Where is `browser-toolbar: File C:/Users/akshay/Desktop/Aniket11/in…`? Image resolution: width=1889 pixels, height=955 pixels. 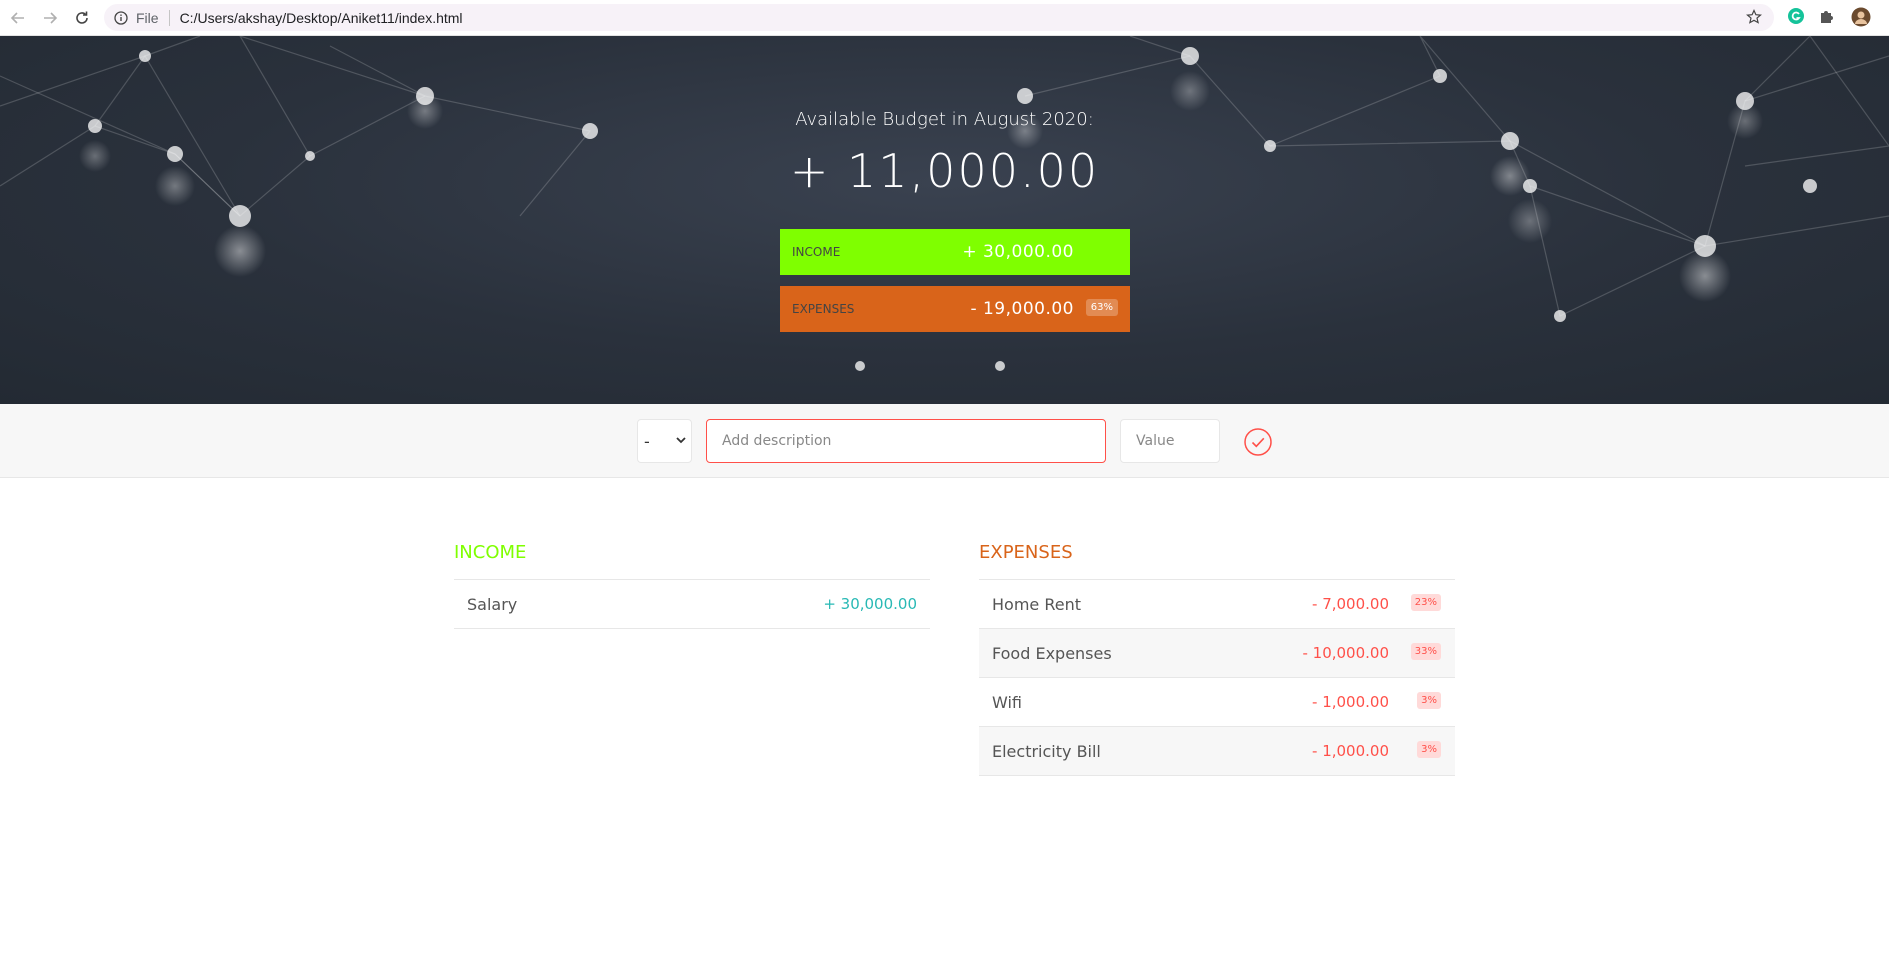
browser-toolbar: File C:/Users/akshay/Desktop/Aniket11/in… is located at coordinates (944, 18).